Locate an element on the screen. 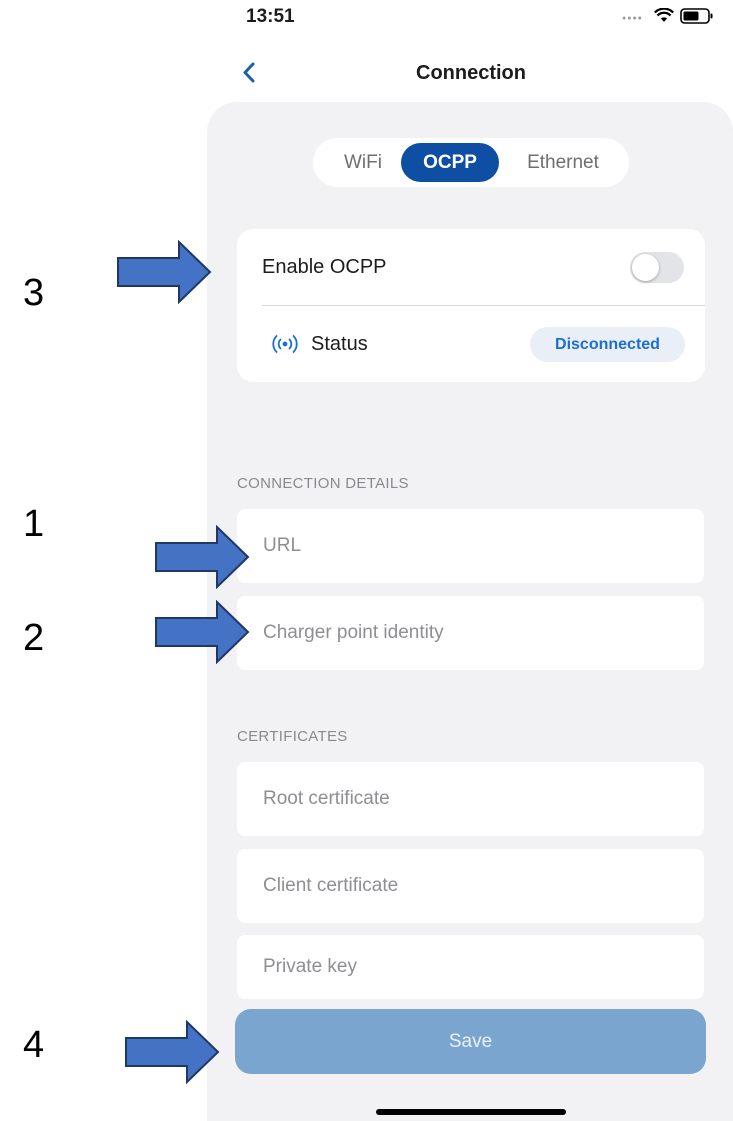 The width and height of the screenshot is (733, 1121). annotation-number-4: 4 is located at coordinates (34, 1045).